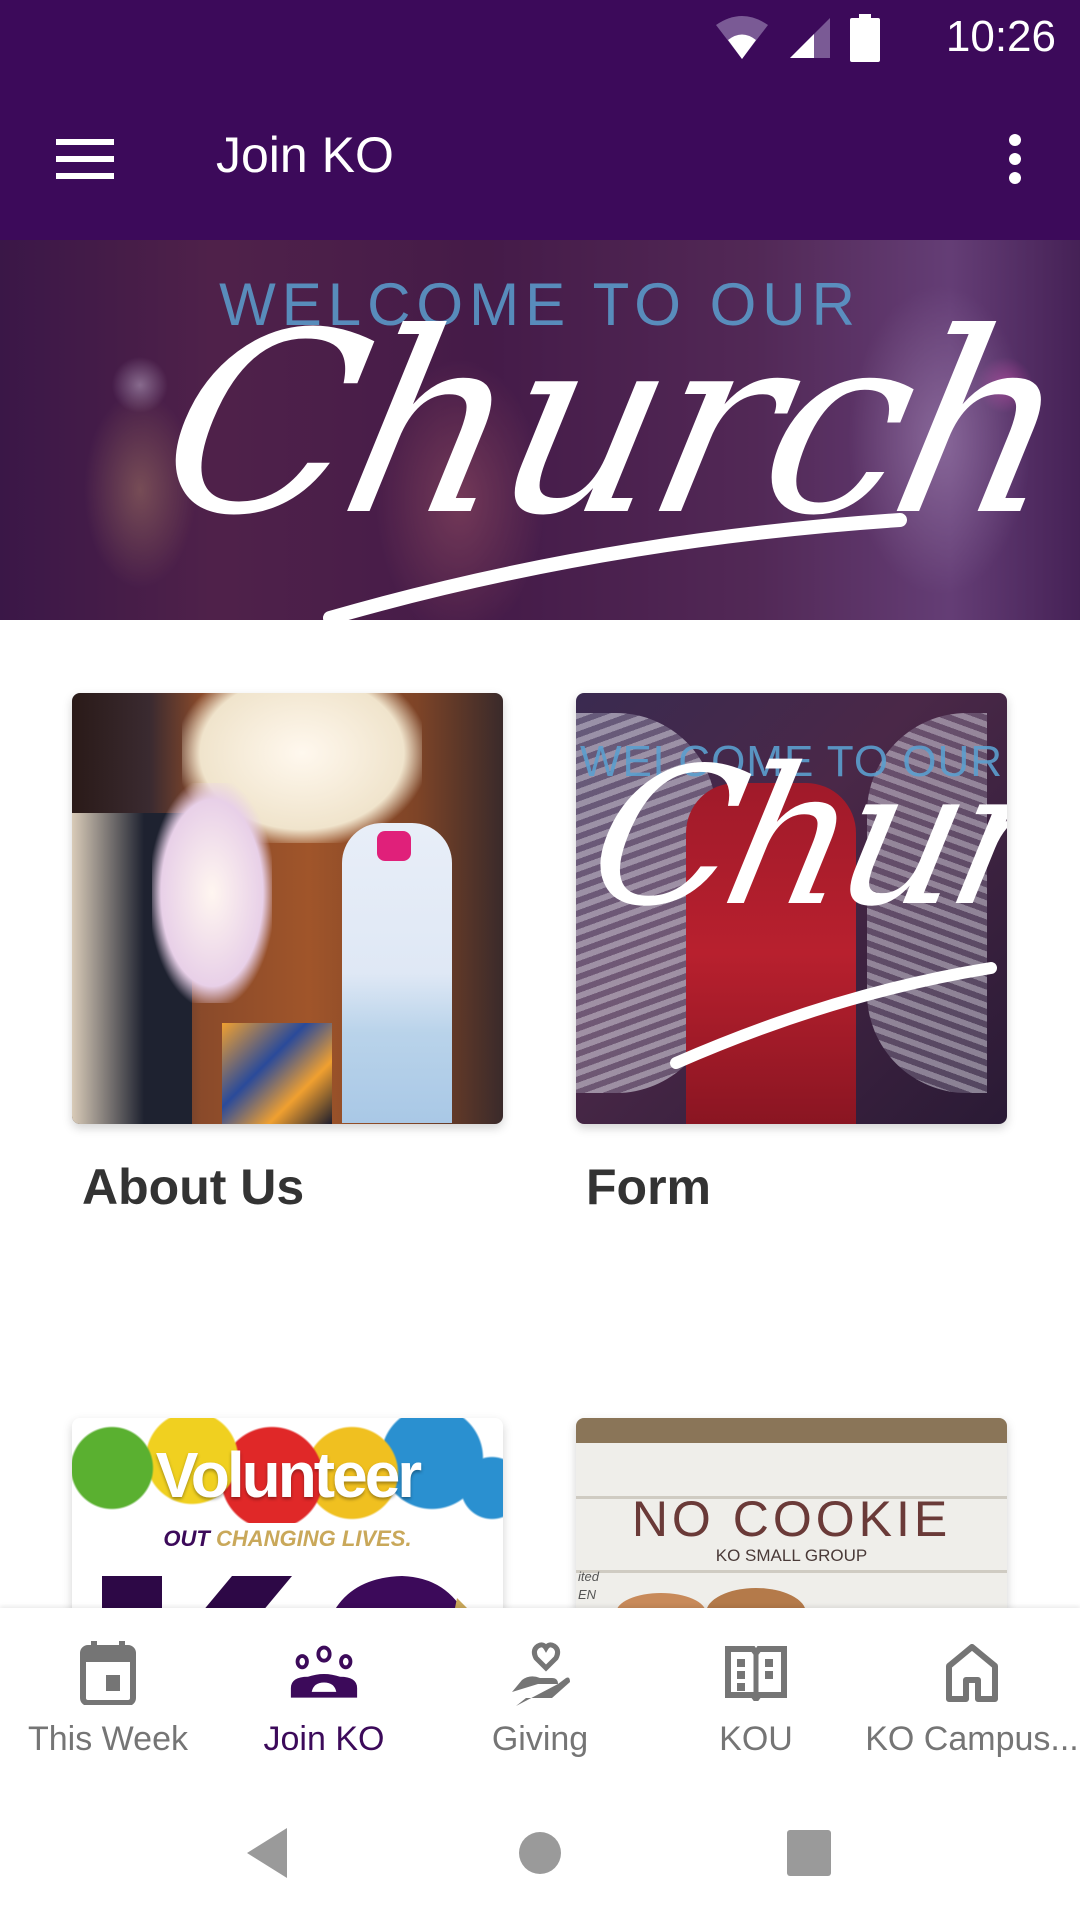  I want to click on status-bar: 10:26, so click(540, 40).